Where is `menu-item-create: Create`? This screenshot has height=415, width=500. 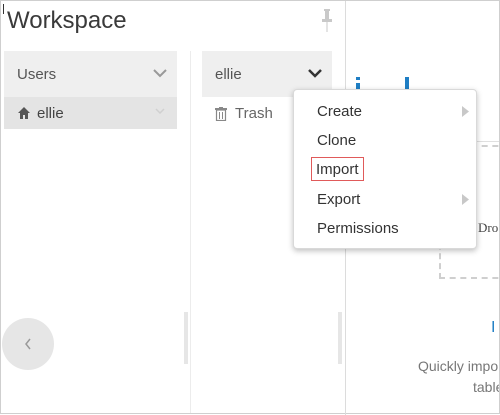 menu-item-create: Create is located at coordinates (393, 111).